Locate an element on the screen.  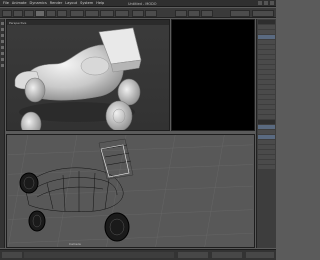
maximize-icon is located at coordinates (266, 3).